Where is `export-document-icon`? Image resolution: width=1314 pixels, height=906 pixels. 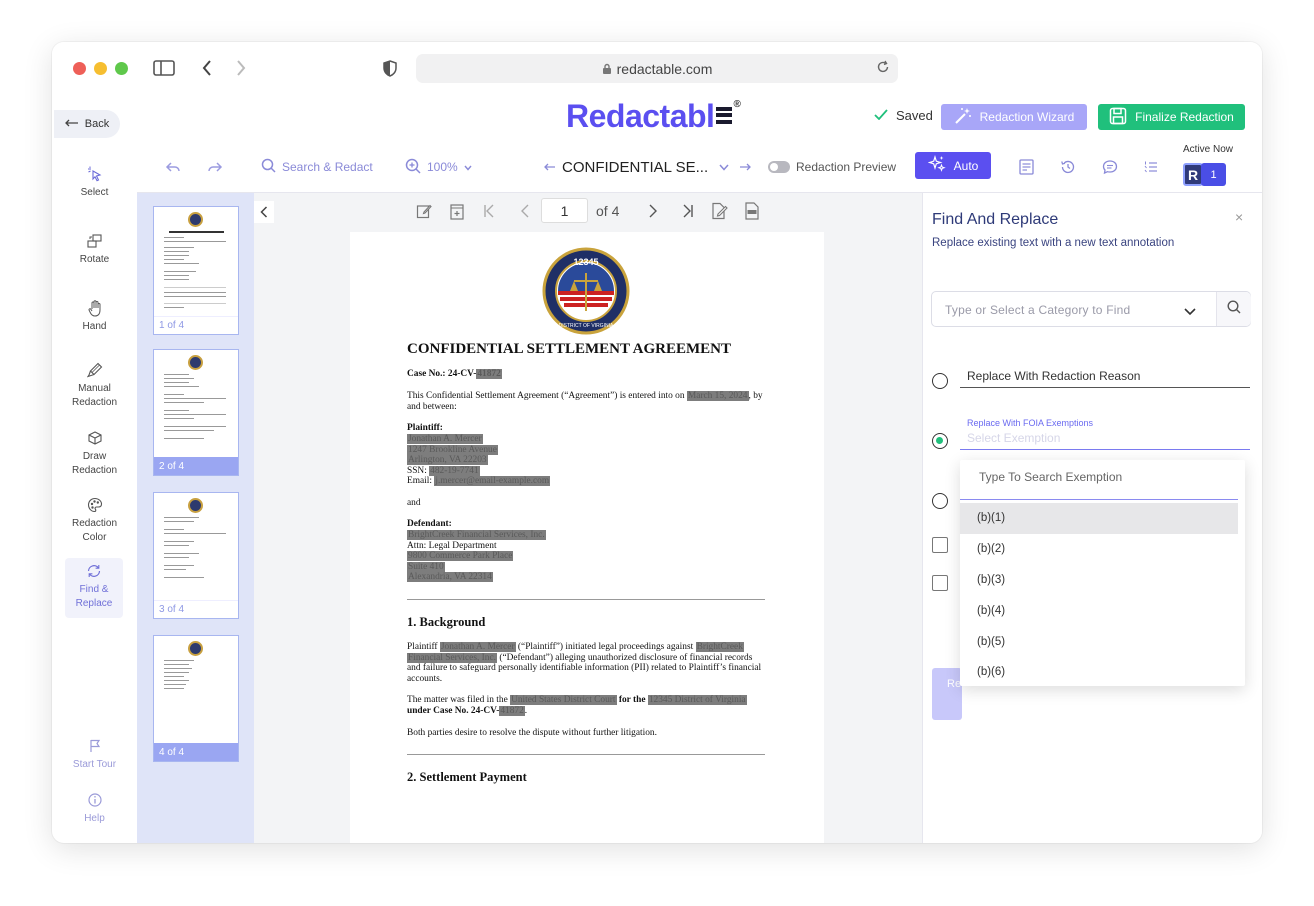 export-document-icon is located at coordinates (752, 211).